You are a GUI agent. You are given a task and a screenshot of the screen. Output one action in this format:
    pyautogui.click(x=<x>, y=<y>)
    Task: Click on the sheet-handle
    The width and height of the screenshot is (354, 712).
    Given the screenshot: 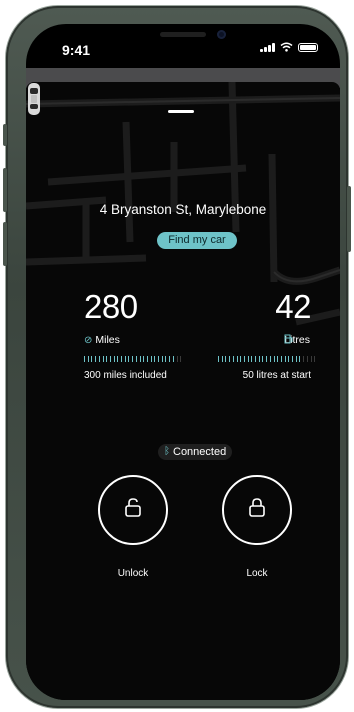 What is the action you would take?
    pyautogui.click(x=181, y=111)
    